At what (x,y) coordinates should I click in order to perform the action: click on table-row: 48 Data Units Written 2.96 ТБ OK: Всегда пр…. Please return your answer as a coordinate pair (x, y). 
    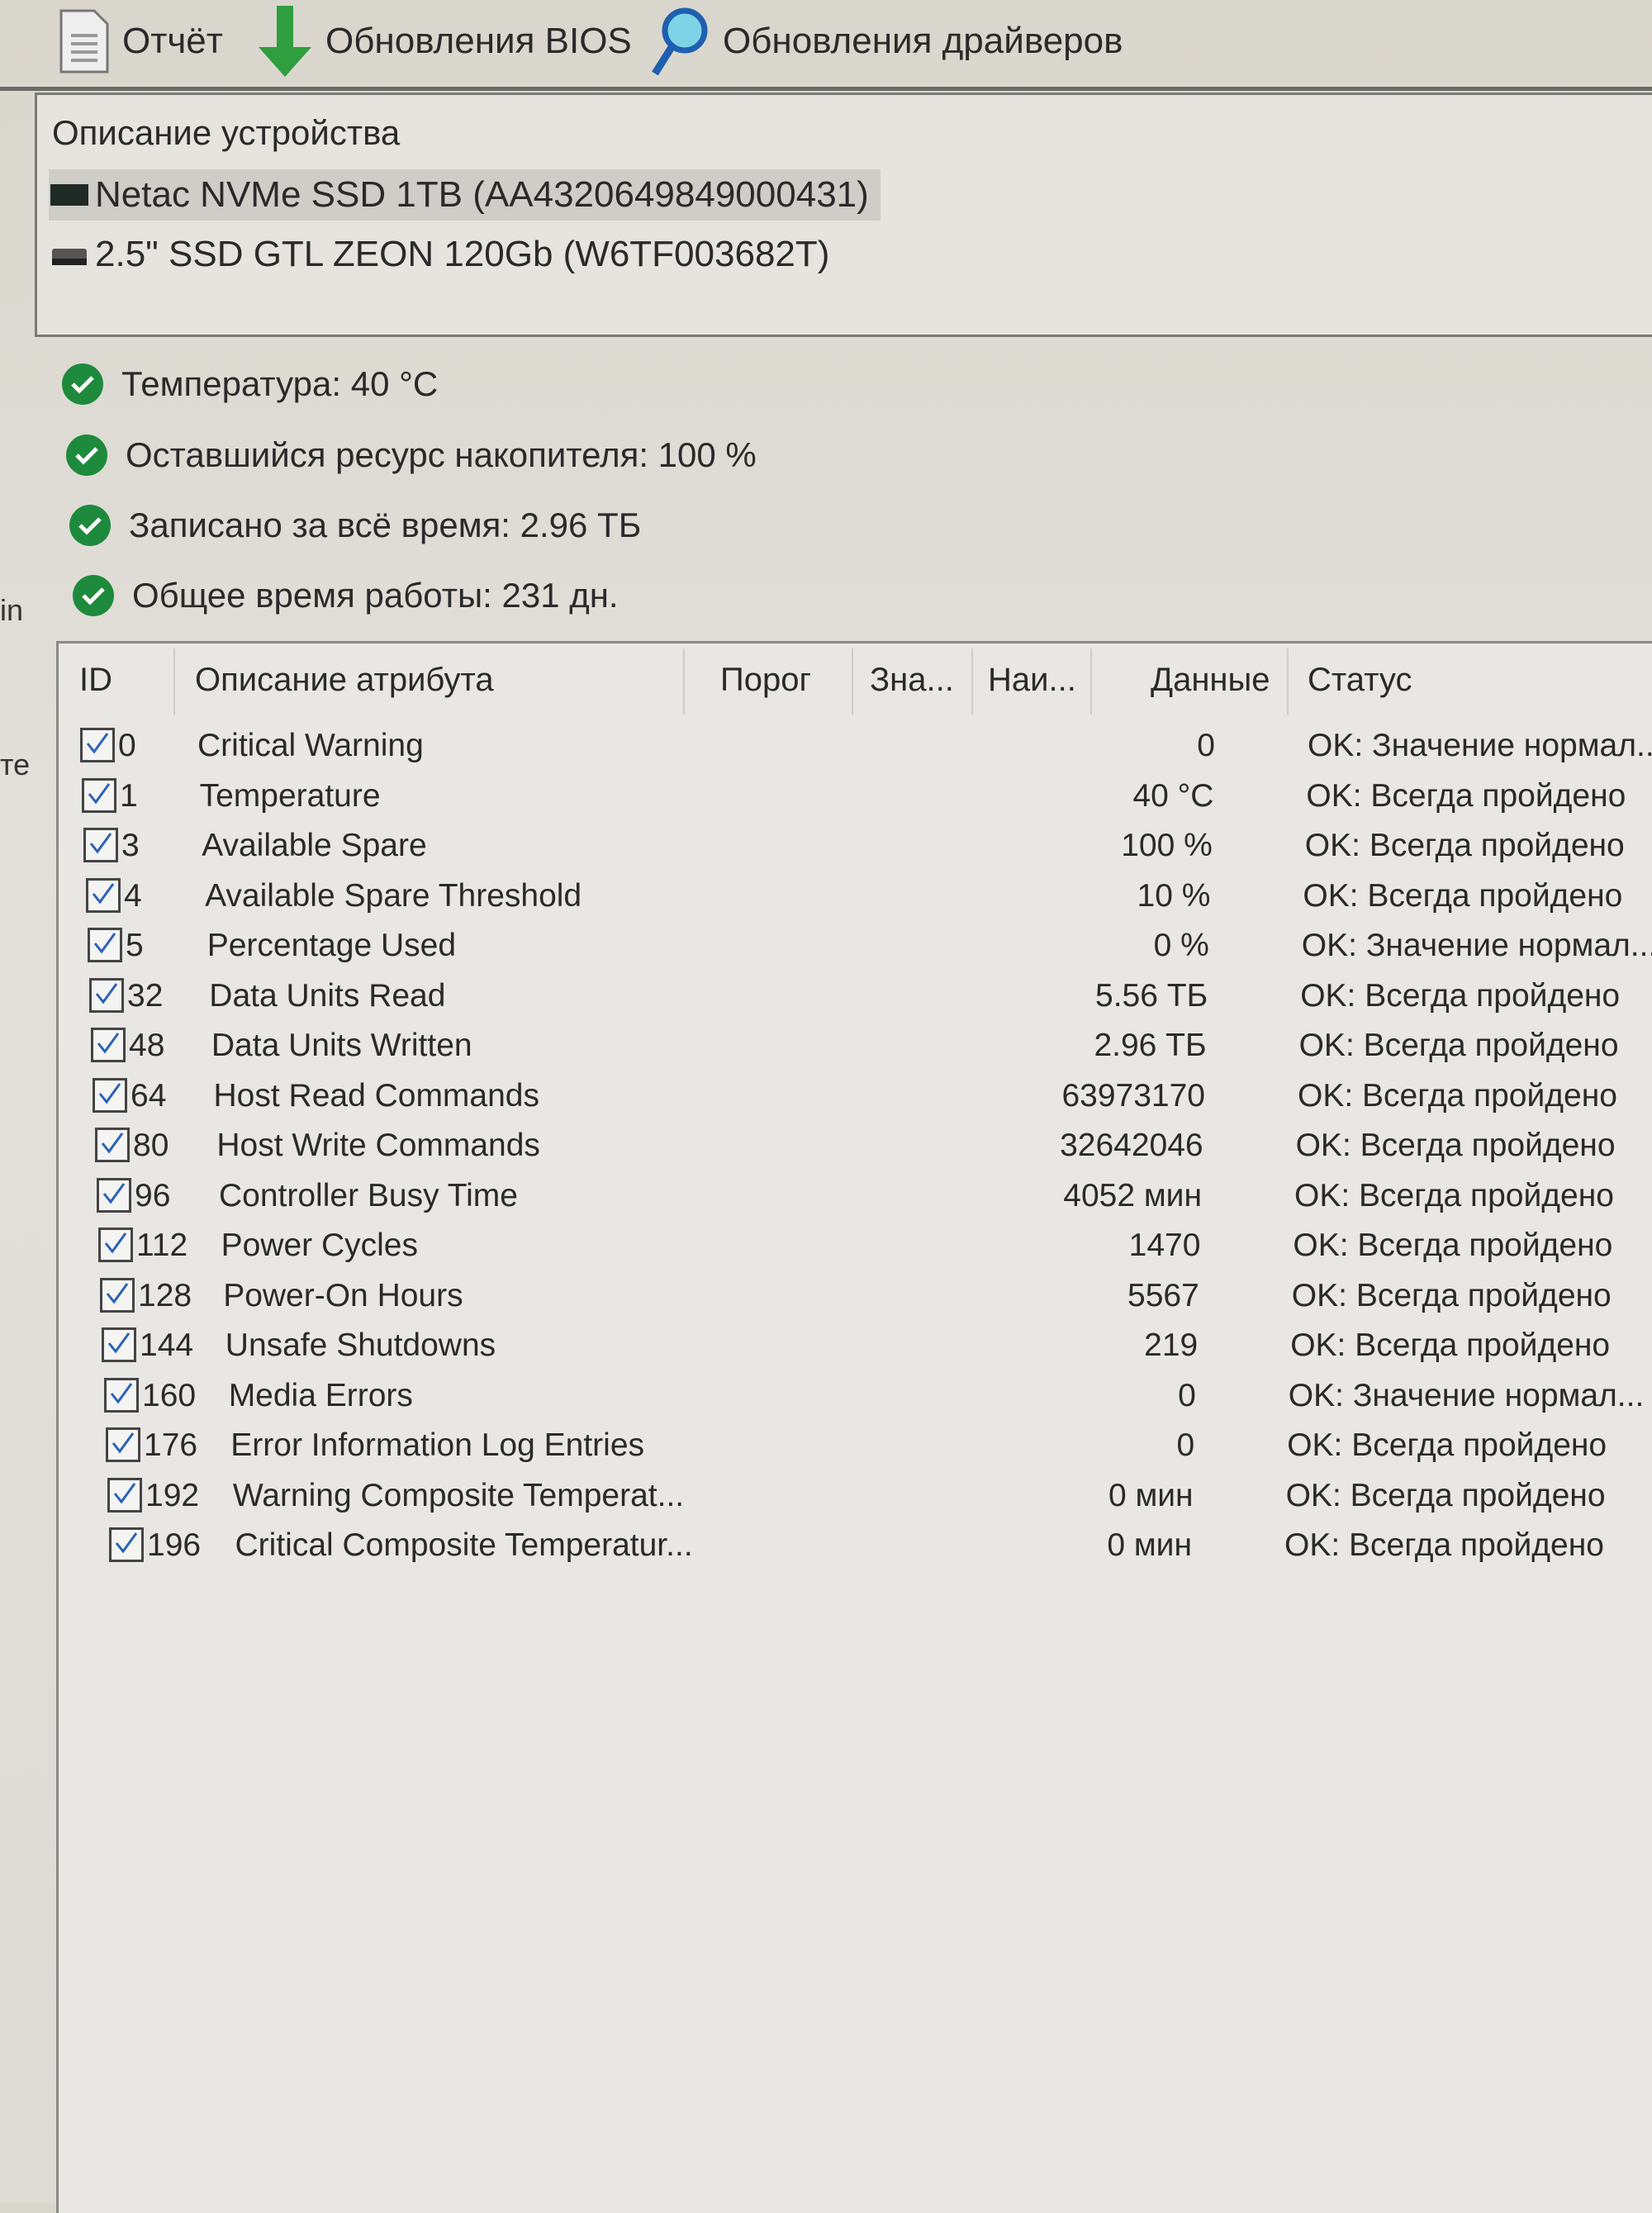
    Looking at the image, I should click on (855, 1046).